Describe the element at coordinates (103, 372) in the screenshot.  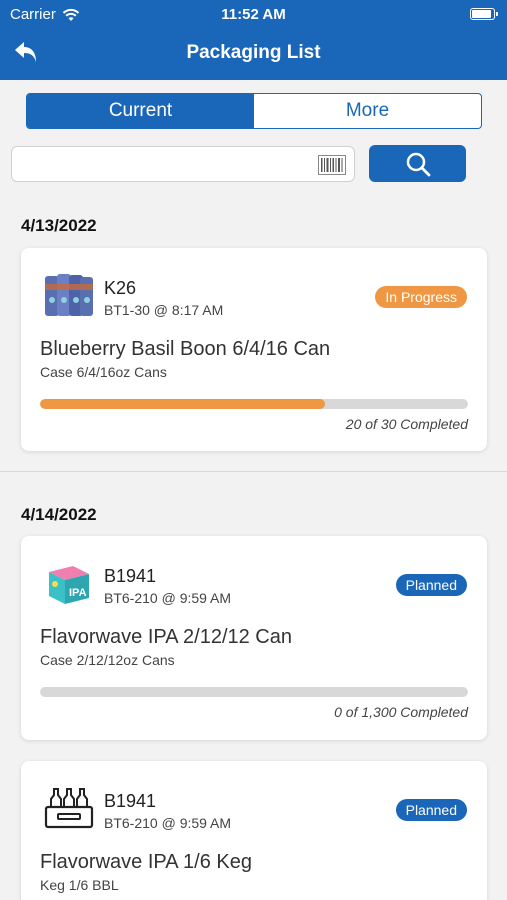
I see `package-desc: Case 6/4/16oz Cans` at that location.